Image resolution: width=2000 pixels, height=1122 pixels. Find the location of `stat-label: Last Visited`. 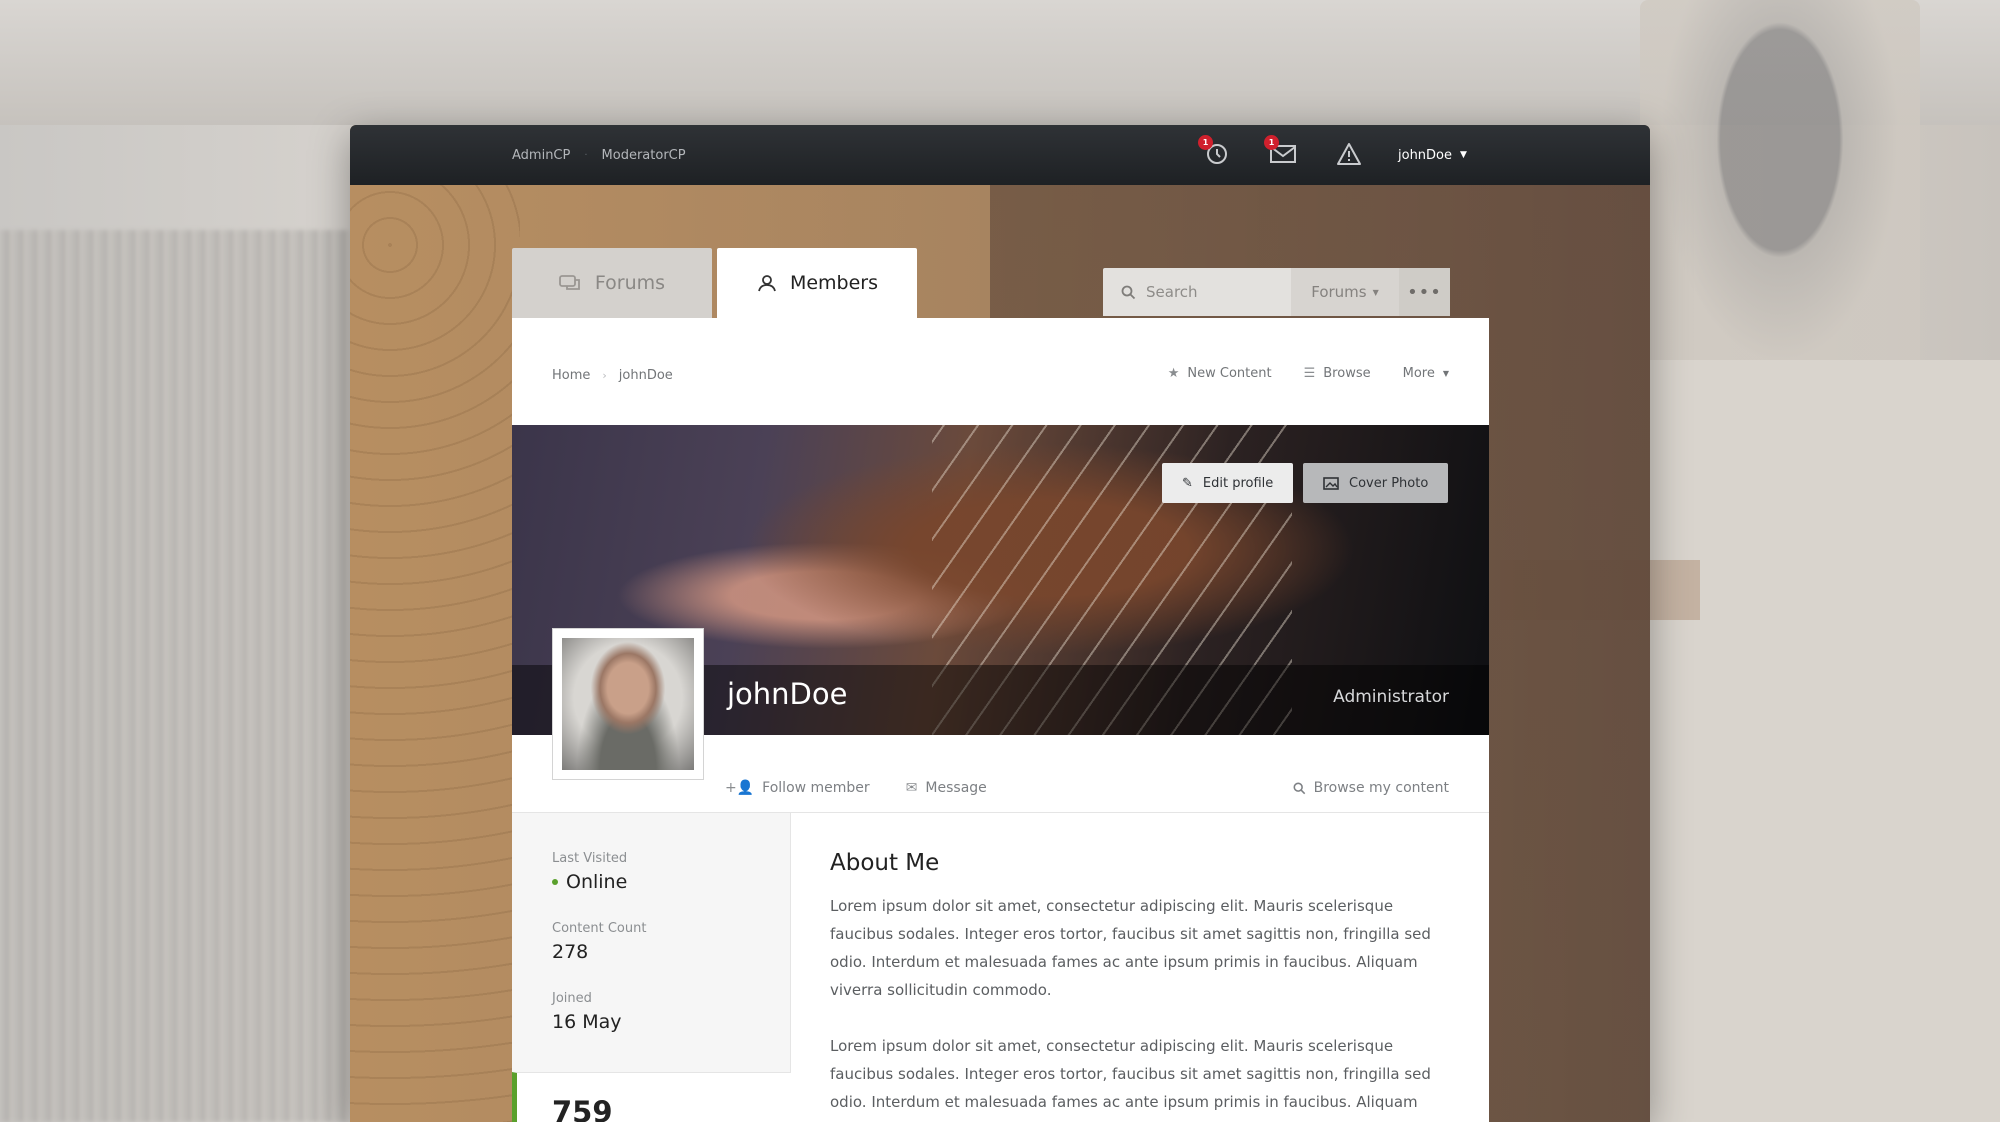

stat-label: Last Visited is located at coordinates (590, 858).